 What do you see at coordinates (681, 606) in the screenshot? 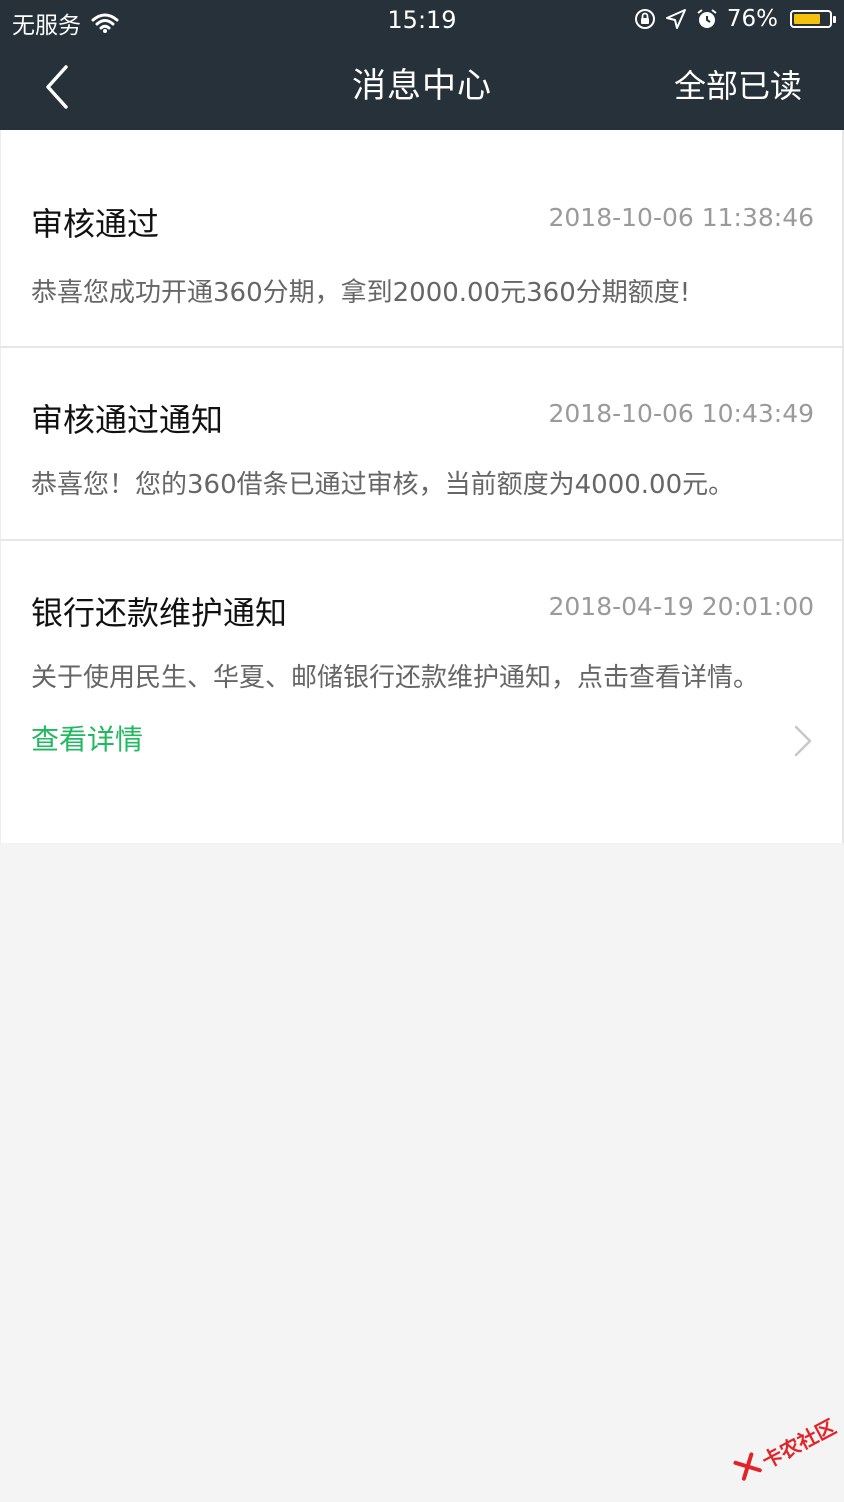
I see `message-time: 2018-04-19 20:01:00` at bounding box center [681, 606].